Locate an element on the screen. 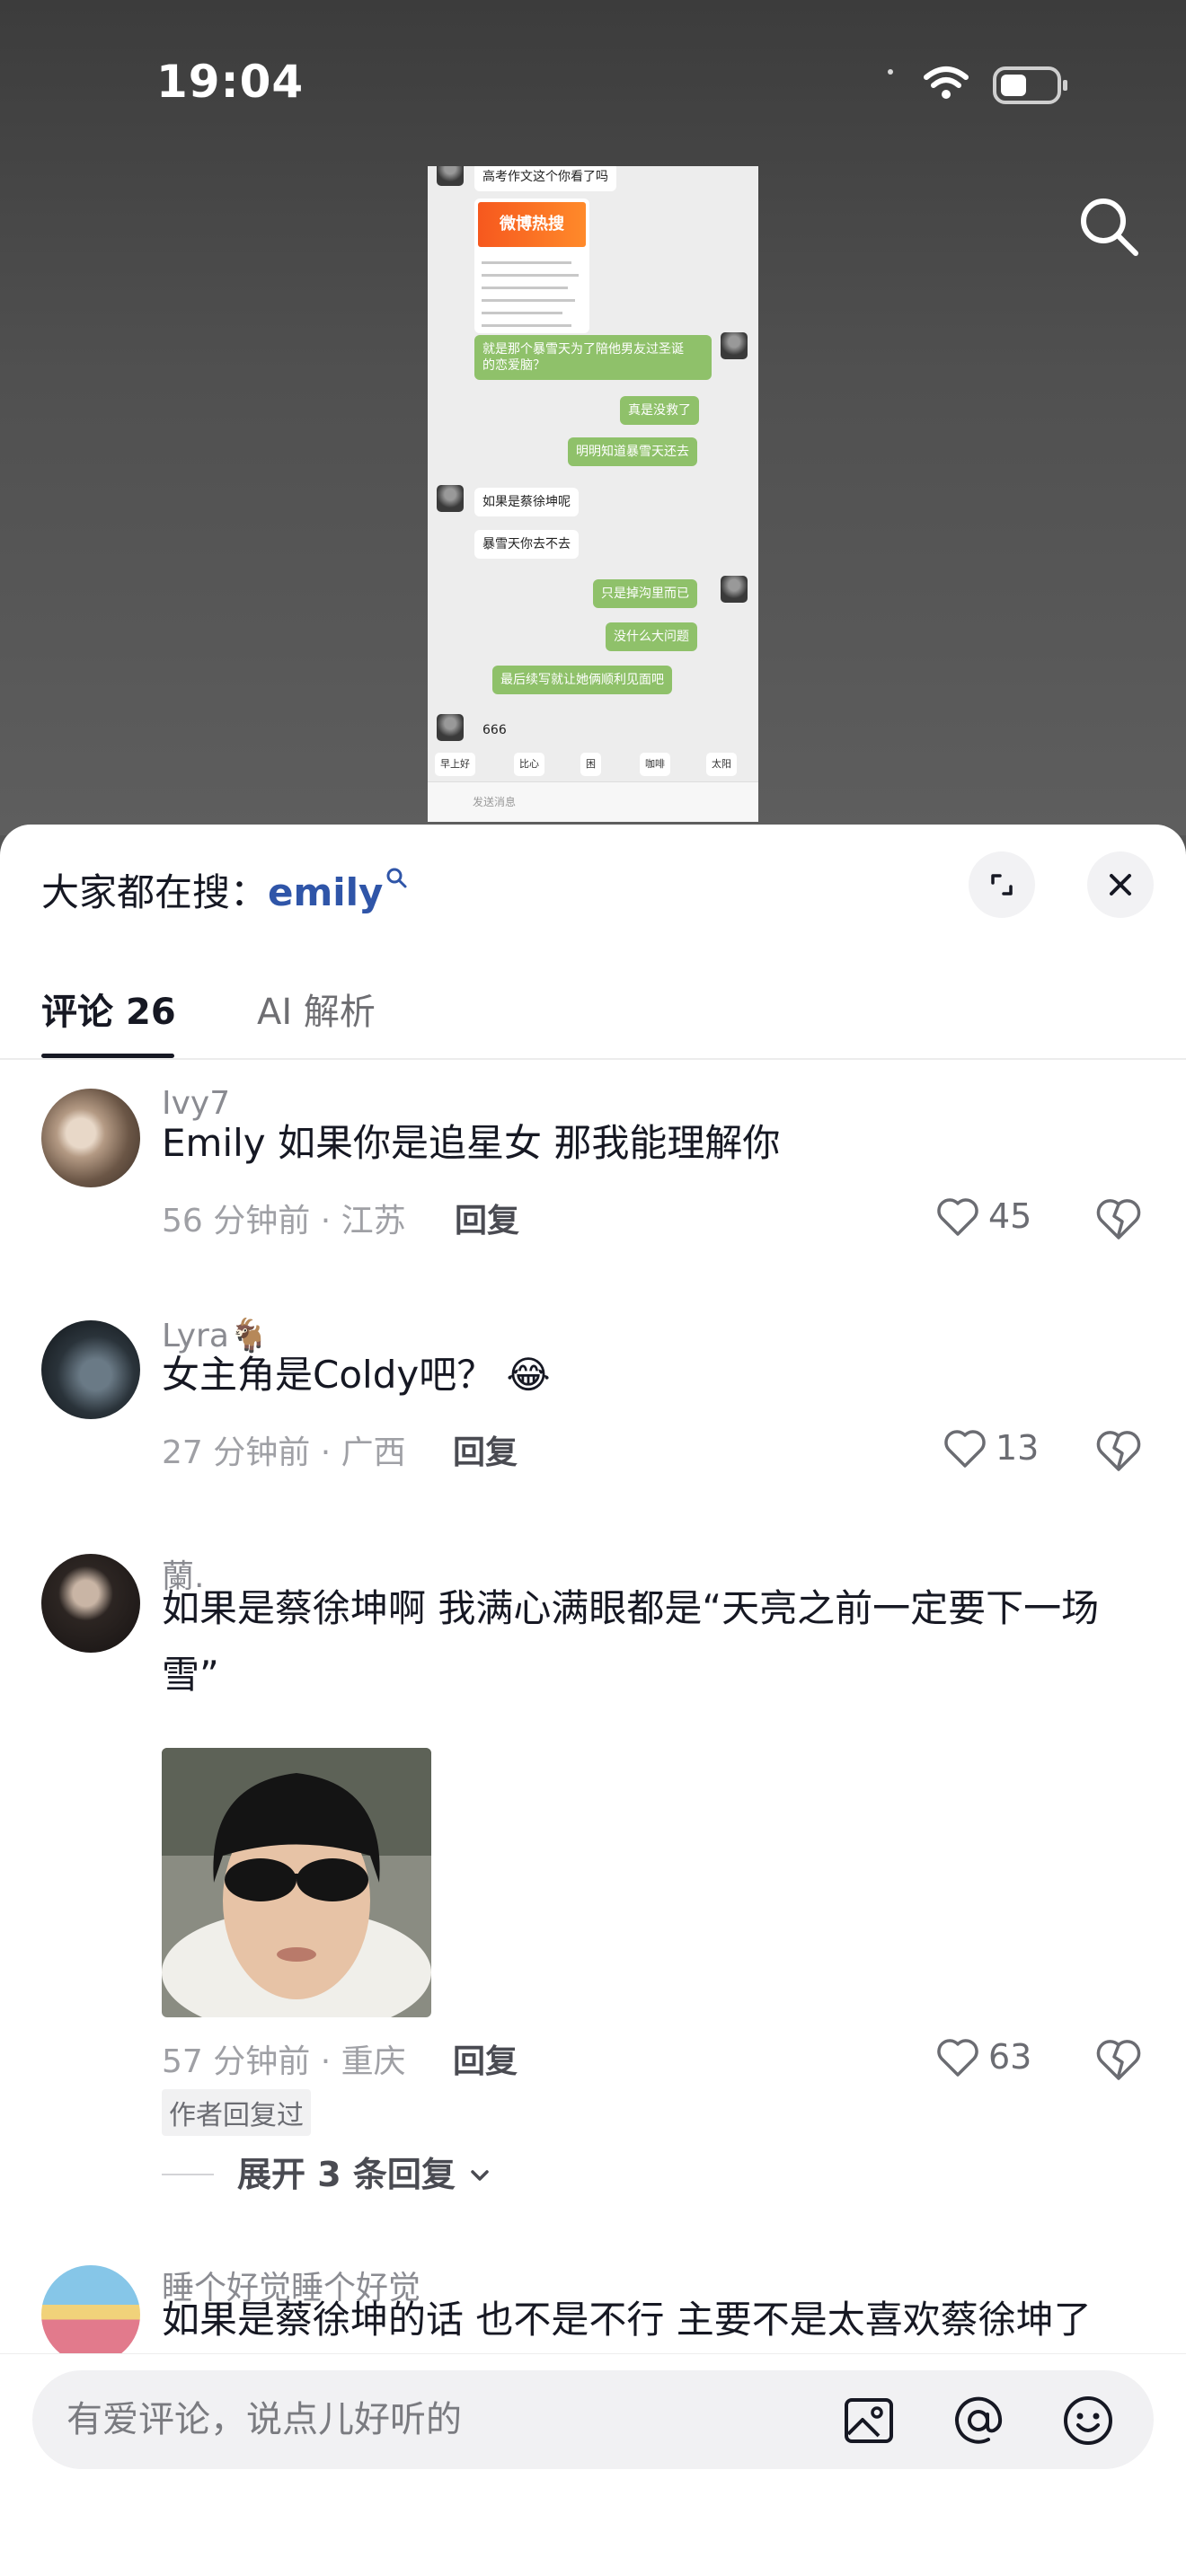 The height and width of the screenshot is (2576, 1186). chat-shared-card: 微博热搜 is located at coordinates (531, 265).